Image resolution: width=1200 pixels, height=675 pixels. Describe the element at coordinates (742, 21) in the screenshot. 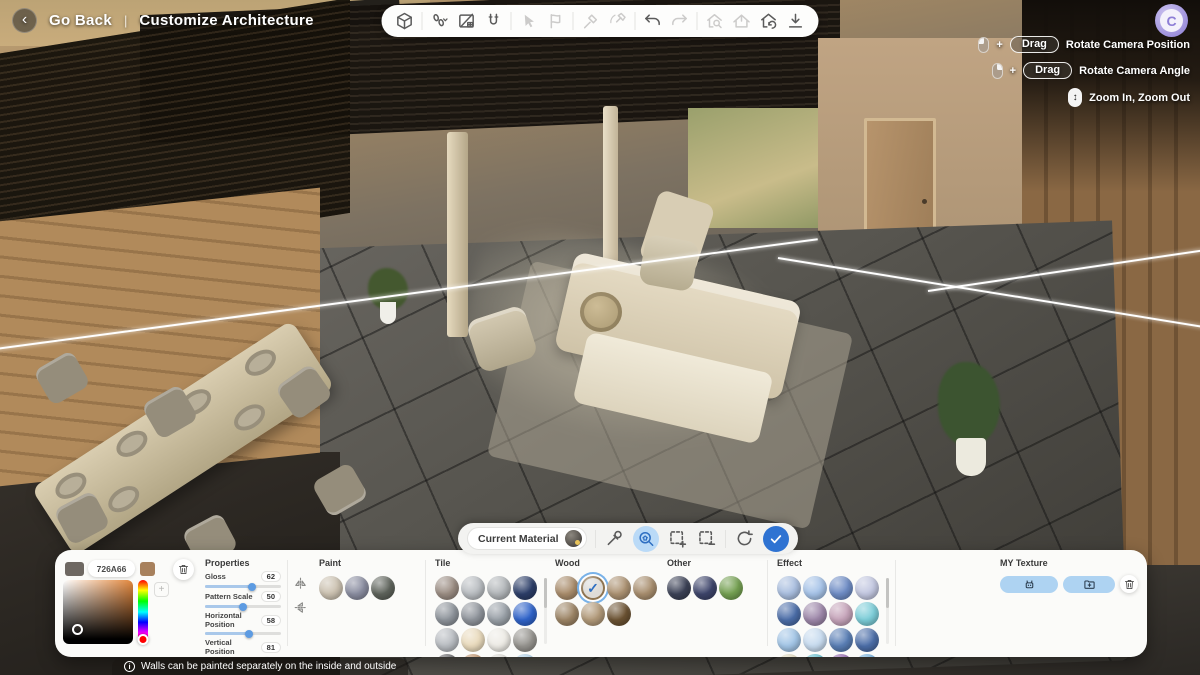

I see `roof-frame-icon` at that location.